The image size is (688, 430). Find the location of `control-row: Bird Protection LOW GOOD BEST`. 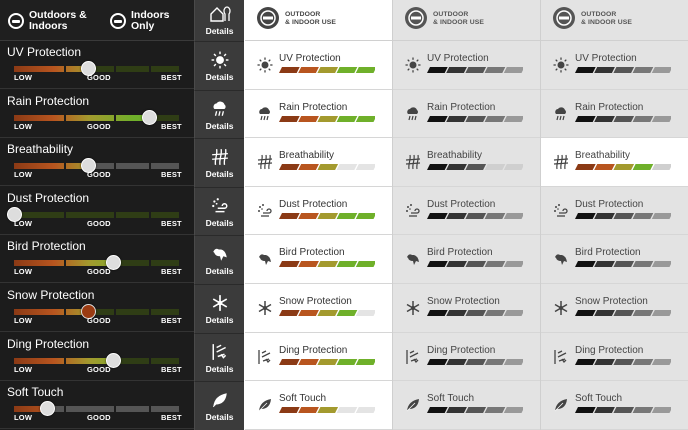

control-row: Bird Protection LOW GOOD BEST is located at coordinates (97, 259).